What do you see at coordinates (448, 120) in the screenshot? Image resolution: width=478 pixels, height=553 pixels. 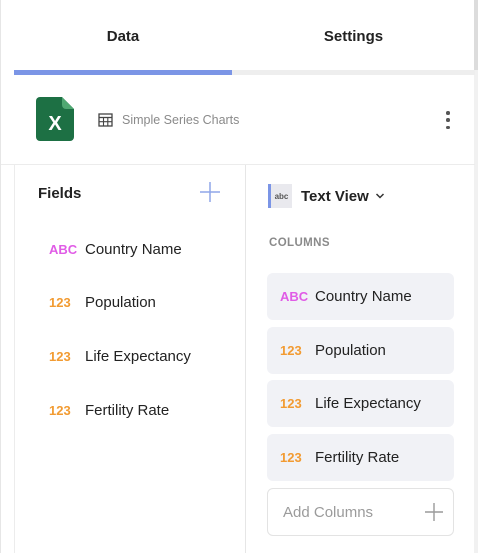 I see `more-options-icon` at bounding box center [448, 120].